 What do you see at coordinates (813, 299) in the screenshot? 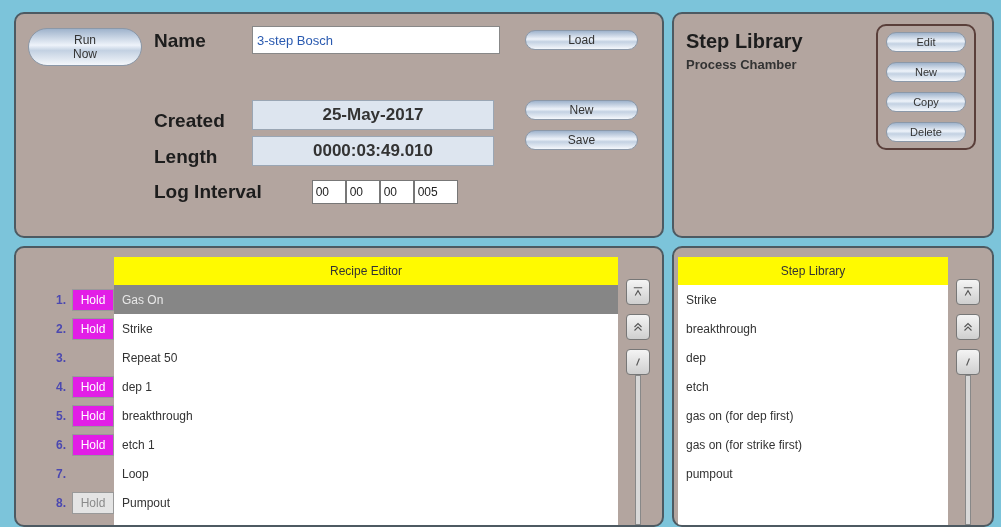
I see `library-step-item: Strike` at bounding box center [813, 299].